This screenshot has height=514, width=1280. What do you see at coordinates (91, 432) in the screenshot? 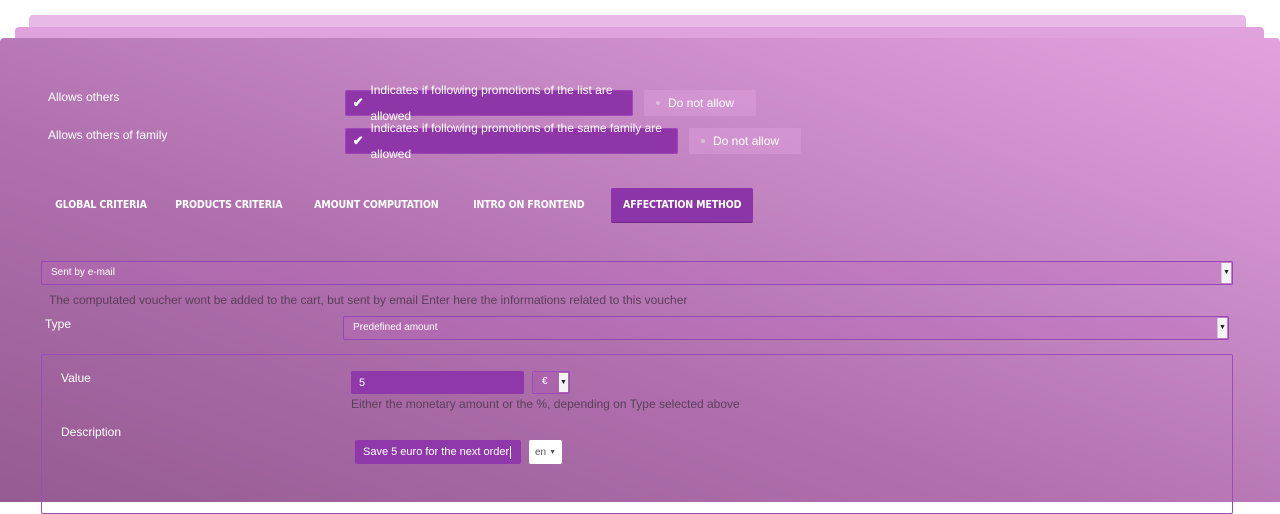
I see `description-label: Description` at bounding box center [91, 432].